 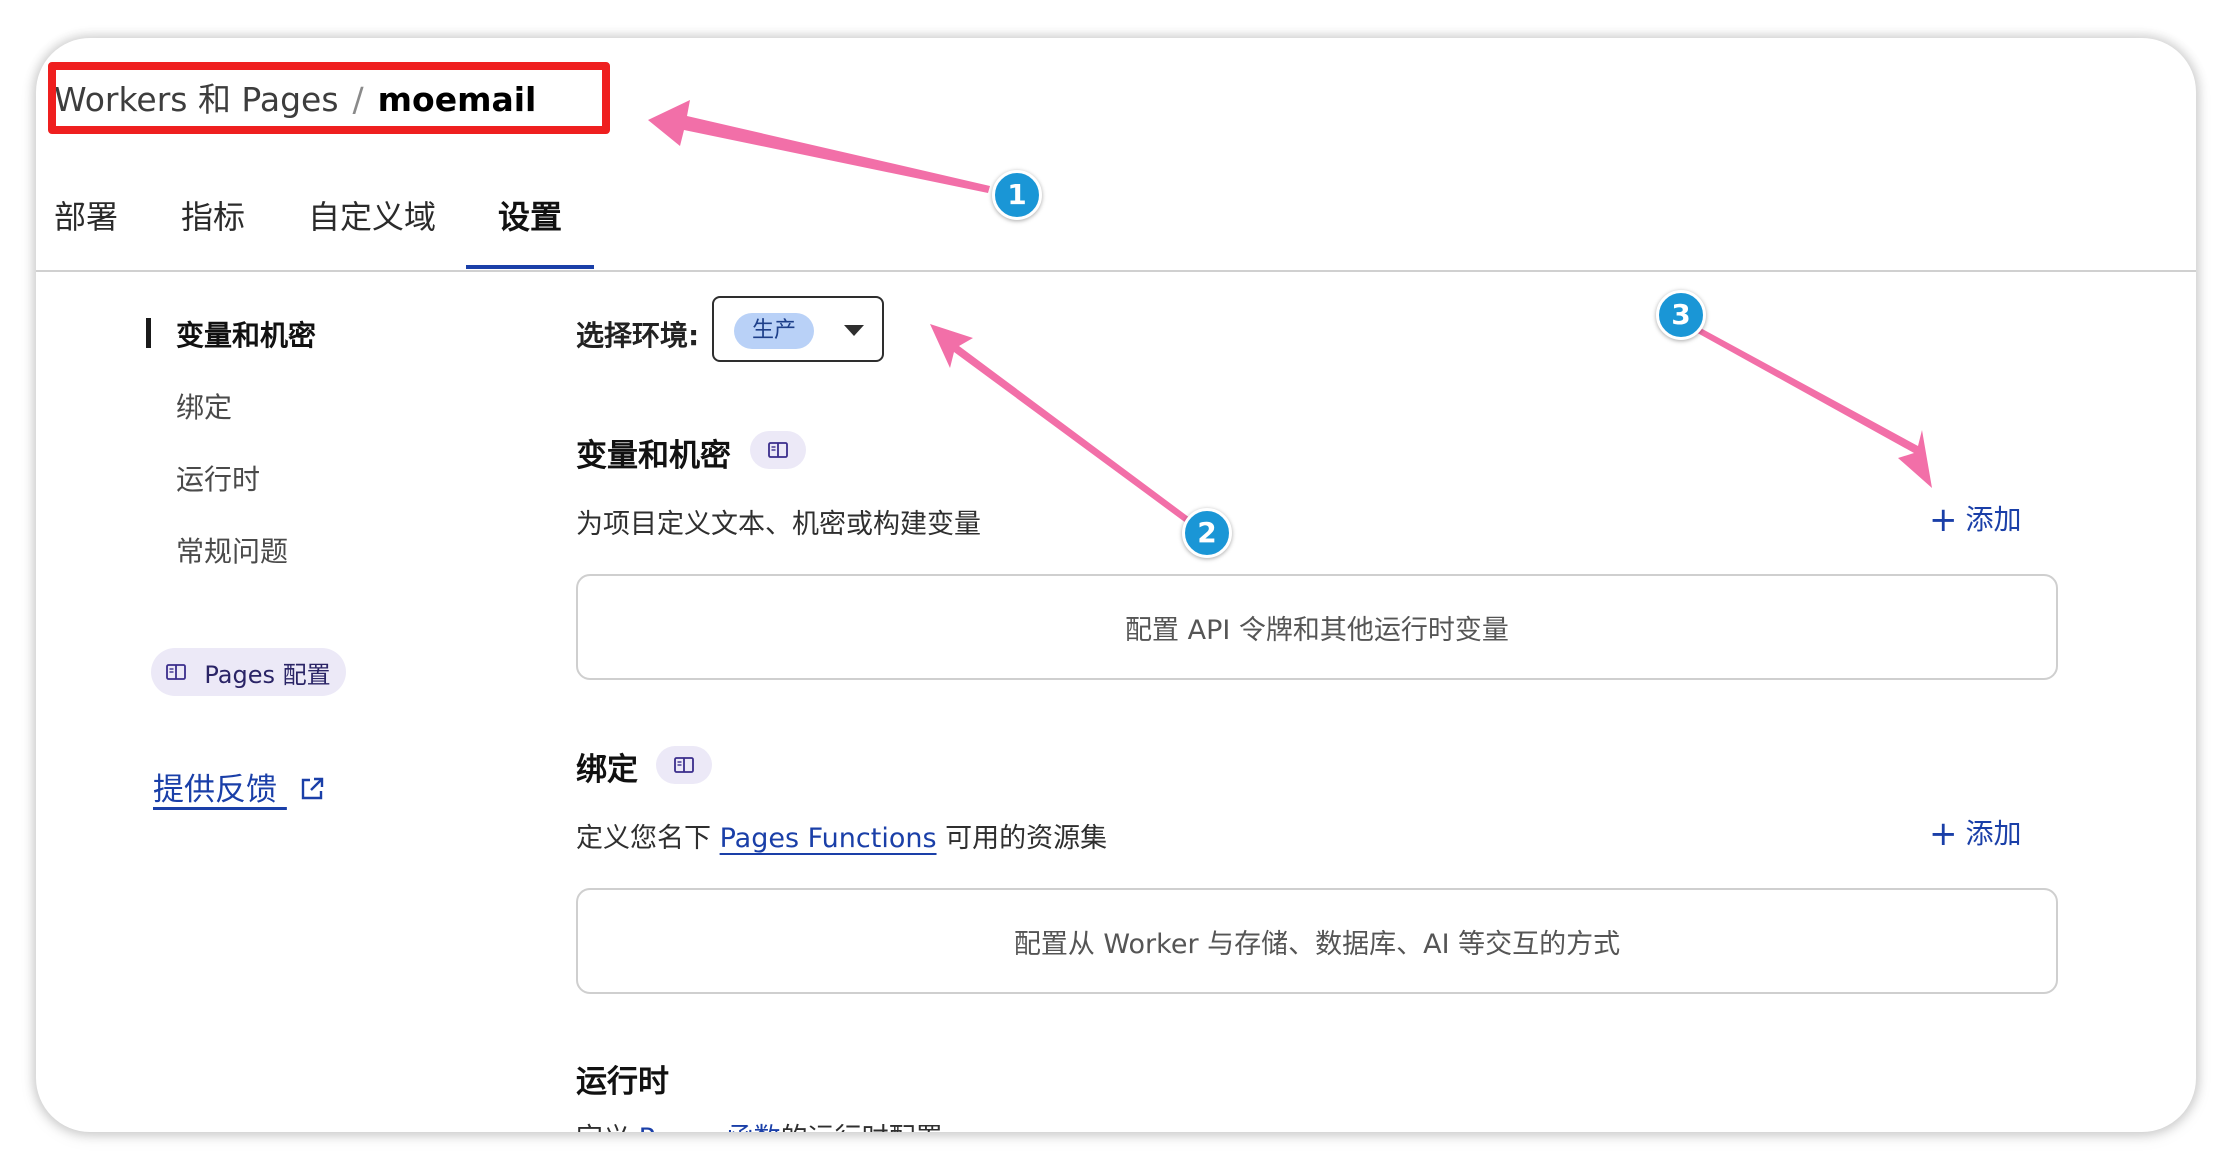 What do you see at coordinates (1681, 315) in the screenshot?
I see `callout-3: 3` at bounding box center [1681, 315].